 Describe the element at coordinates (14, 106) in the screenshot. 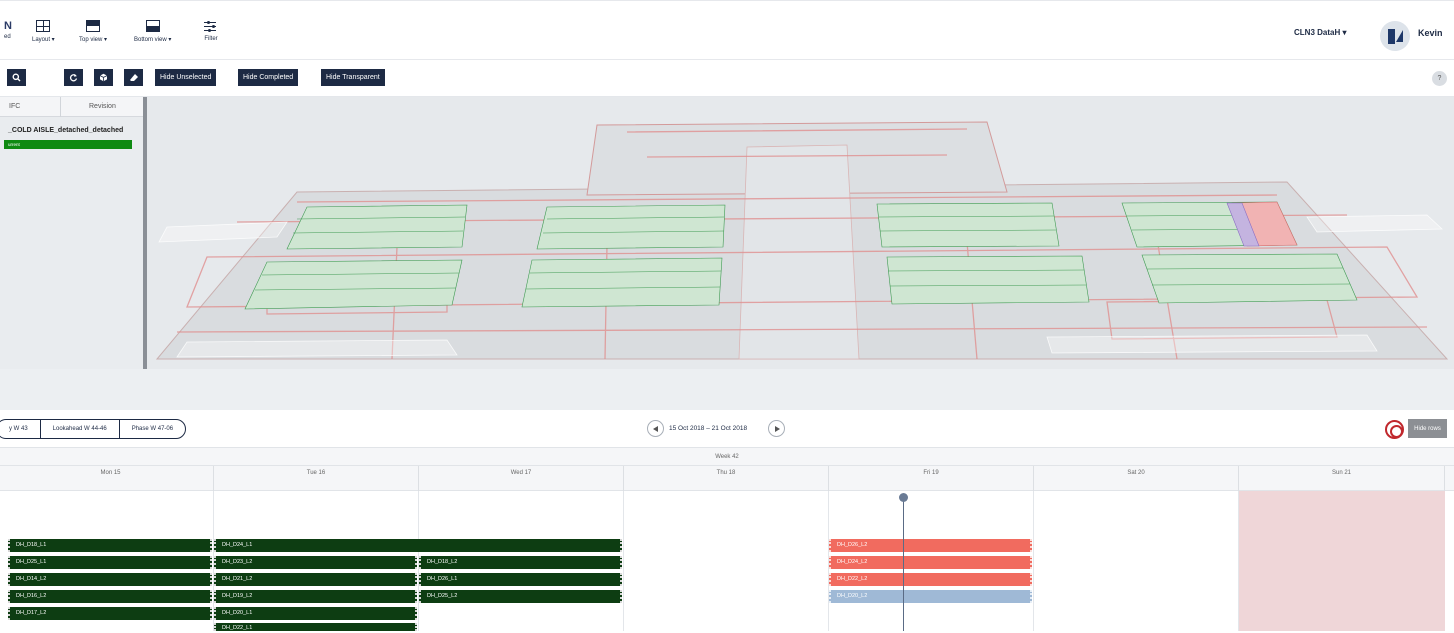

I see `ifc-column-header: IFC` at that location.